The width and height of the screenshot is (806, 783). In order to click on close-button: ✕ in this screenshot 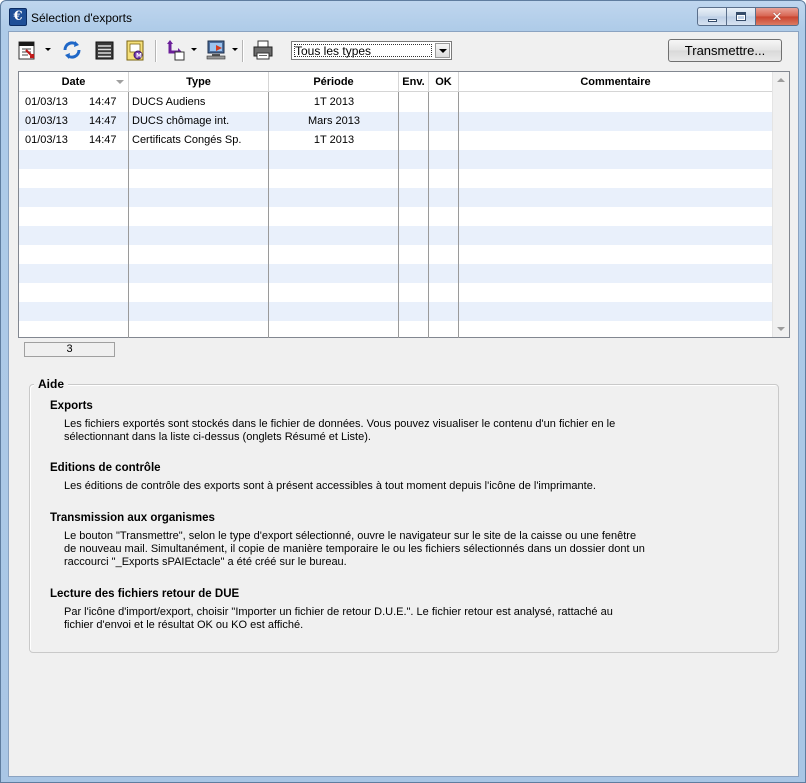, I will do `click(777, 16)`.